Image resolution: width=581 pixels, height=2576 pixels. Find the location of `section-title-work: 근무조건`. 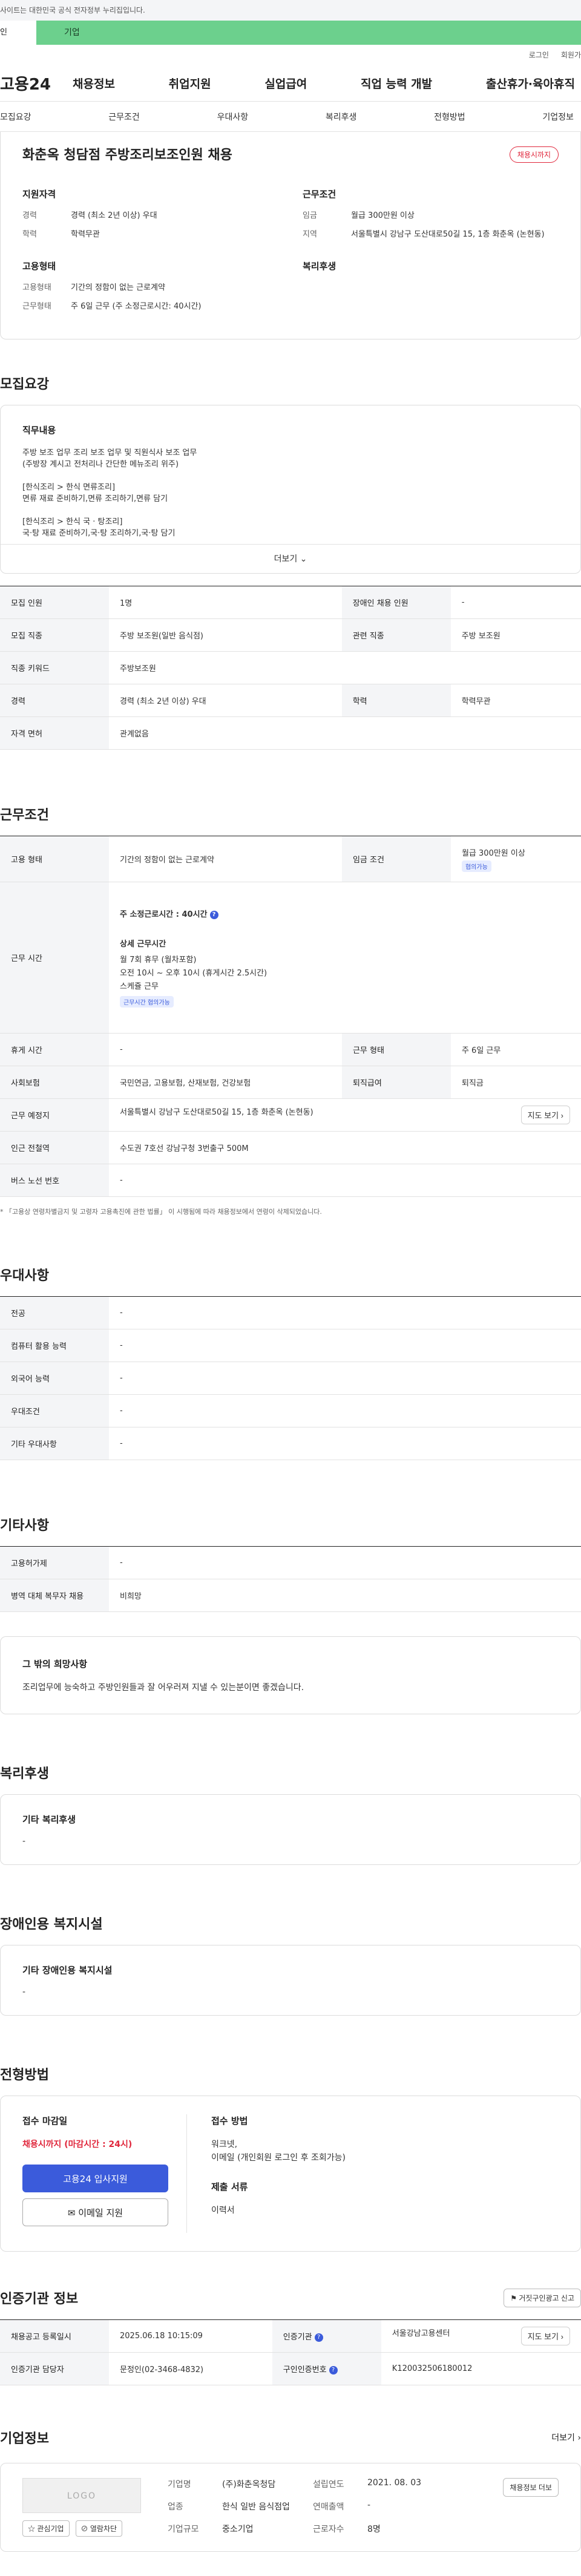

section-title-work: 근무조건 is located at coordinates (24, 815).